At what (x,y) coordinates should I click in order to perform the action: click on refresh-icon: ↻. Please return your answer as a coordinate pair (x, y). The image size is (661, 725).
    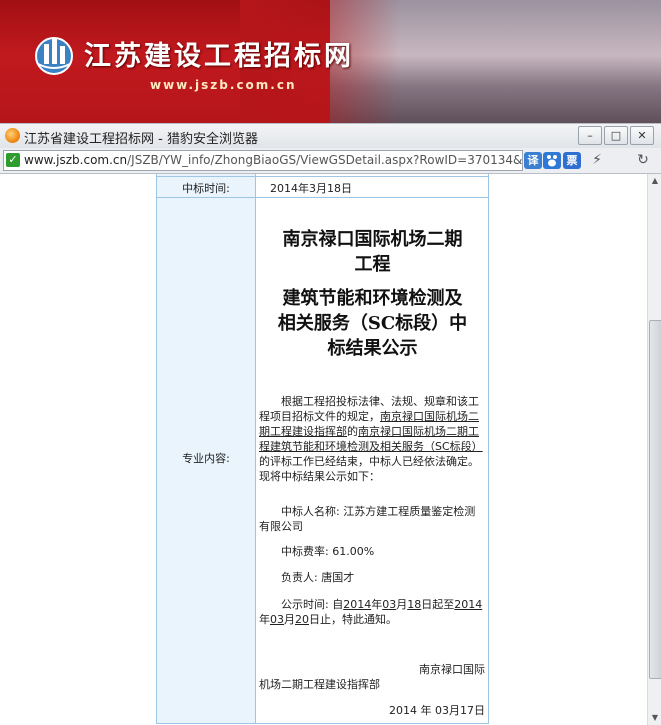
    Looking at the image, I should click on (643, 160).